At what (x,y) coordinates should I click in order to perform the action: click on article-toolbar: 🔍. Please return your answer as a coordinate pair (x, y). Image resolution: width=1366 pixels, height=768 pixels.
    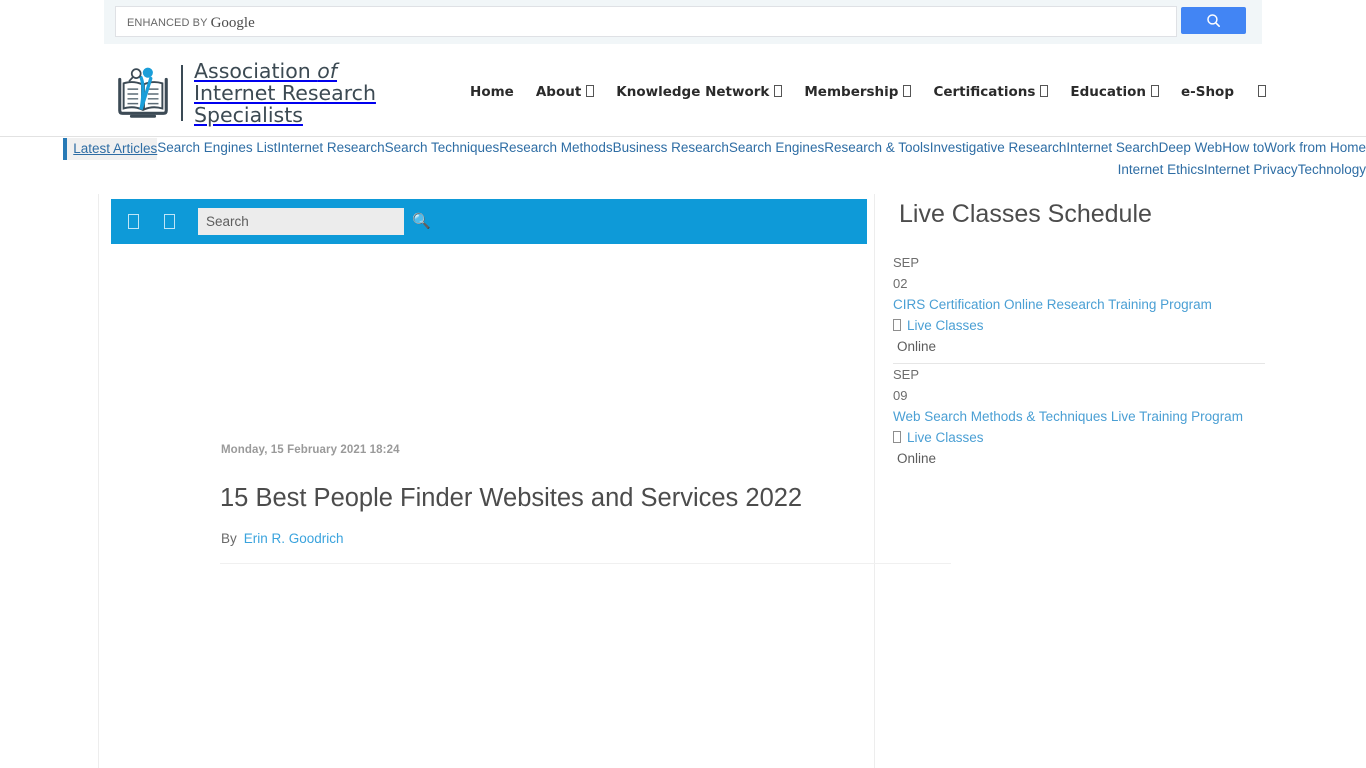
    Looking at the image, I should click on (489, 221).